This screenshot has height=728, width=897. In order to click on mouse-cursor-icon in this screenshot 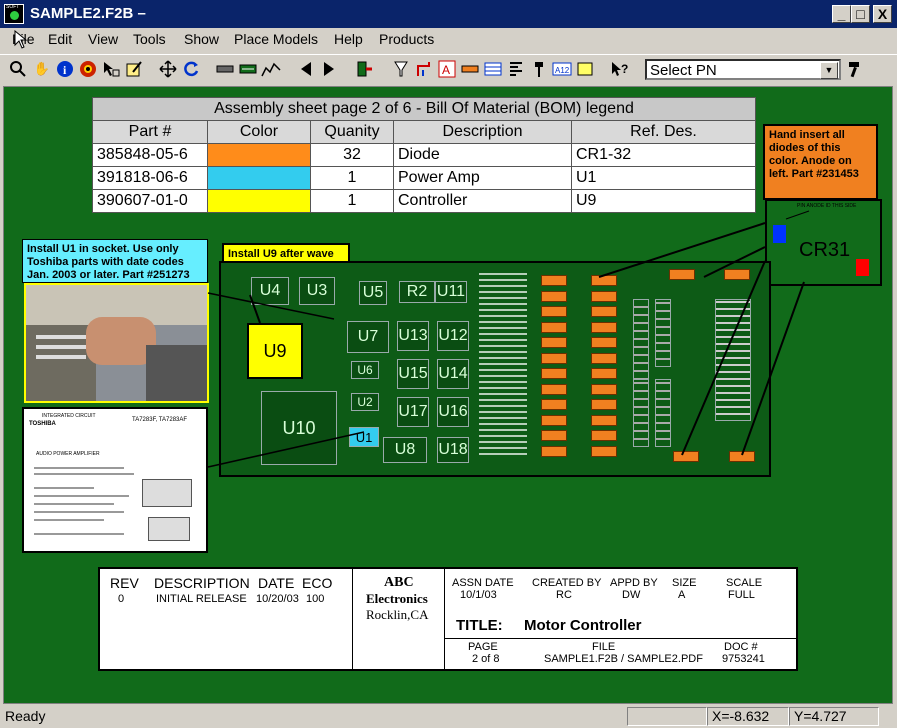, I will do `click(21, 39)`.